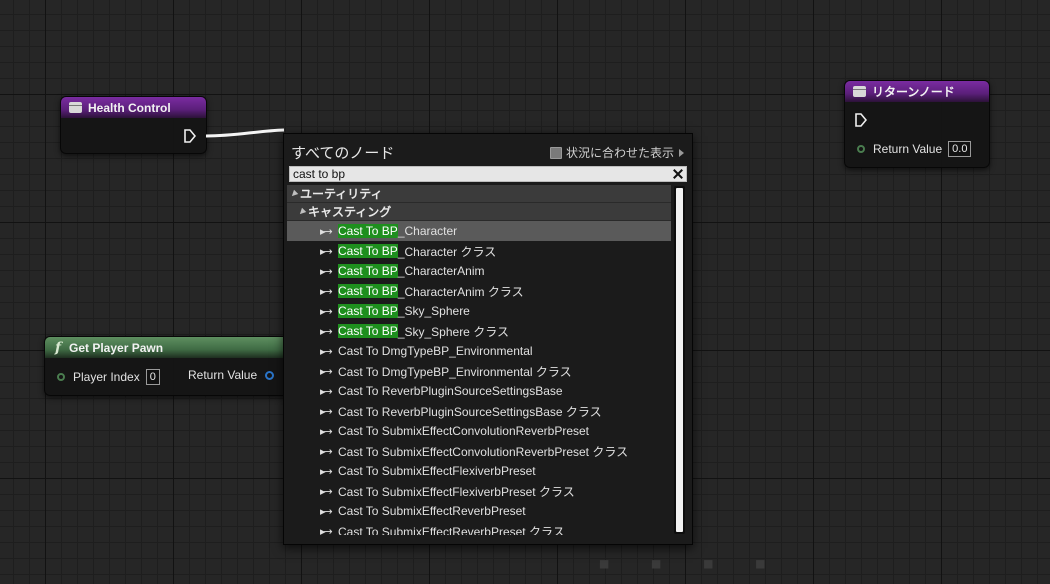  I want to click on list-item-label: Cast To DmgTypeBP_Environmental クラス, so click(455, 371).